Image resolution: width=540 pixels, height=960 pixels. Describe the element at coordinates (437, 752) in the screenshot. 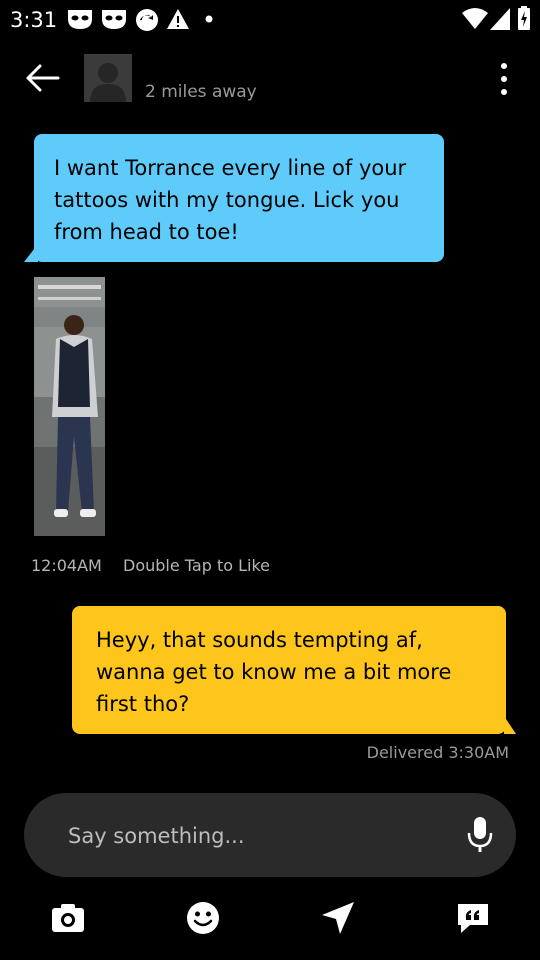

I see `delivery-status: Delivered 3:30AM` at that location.